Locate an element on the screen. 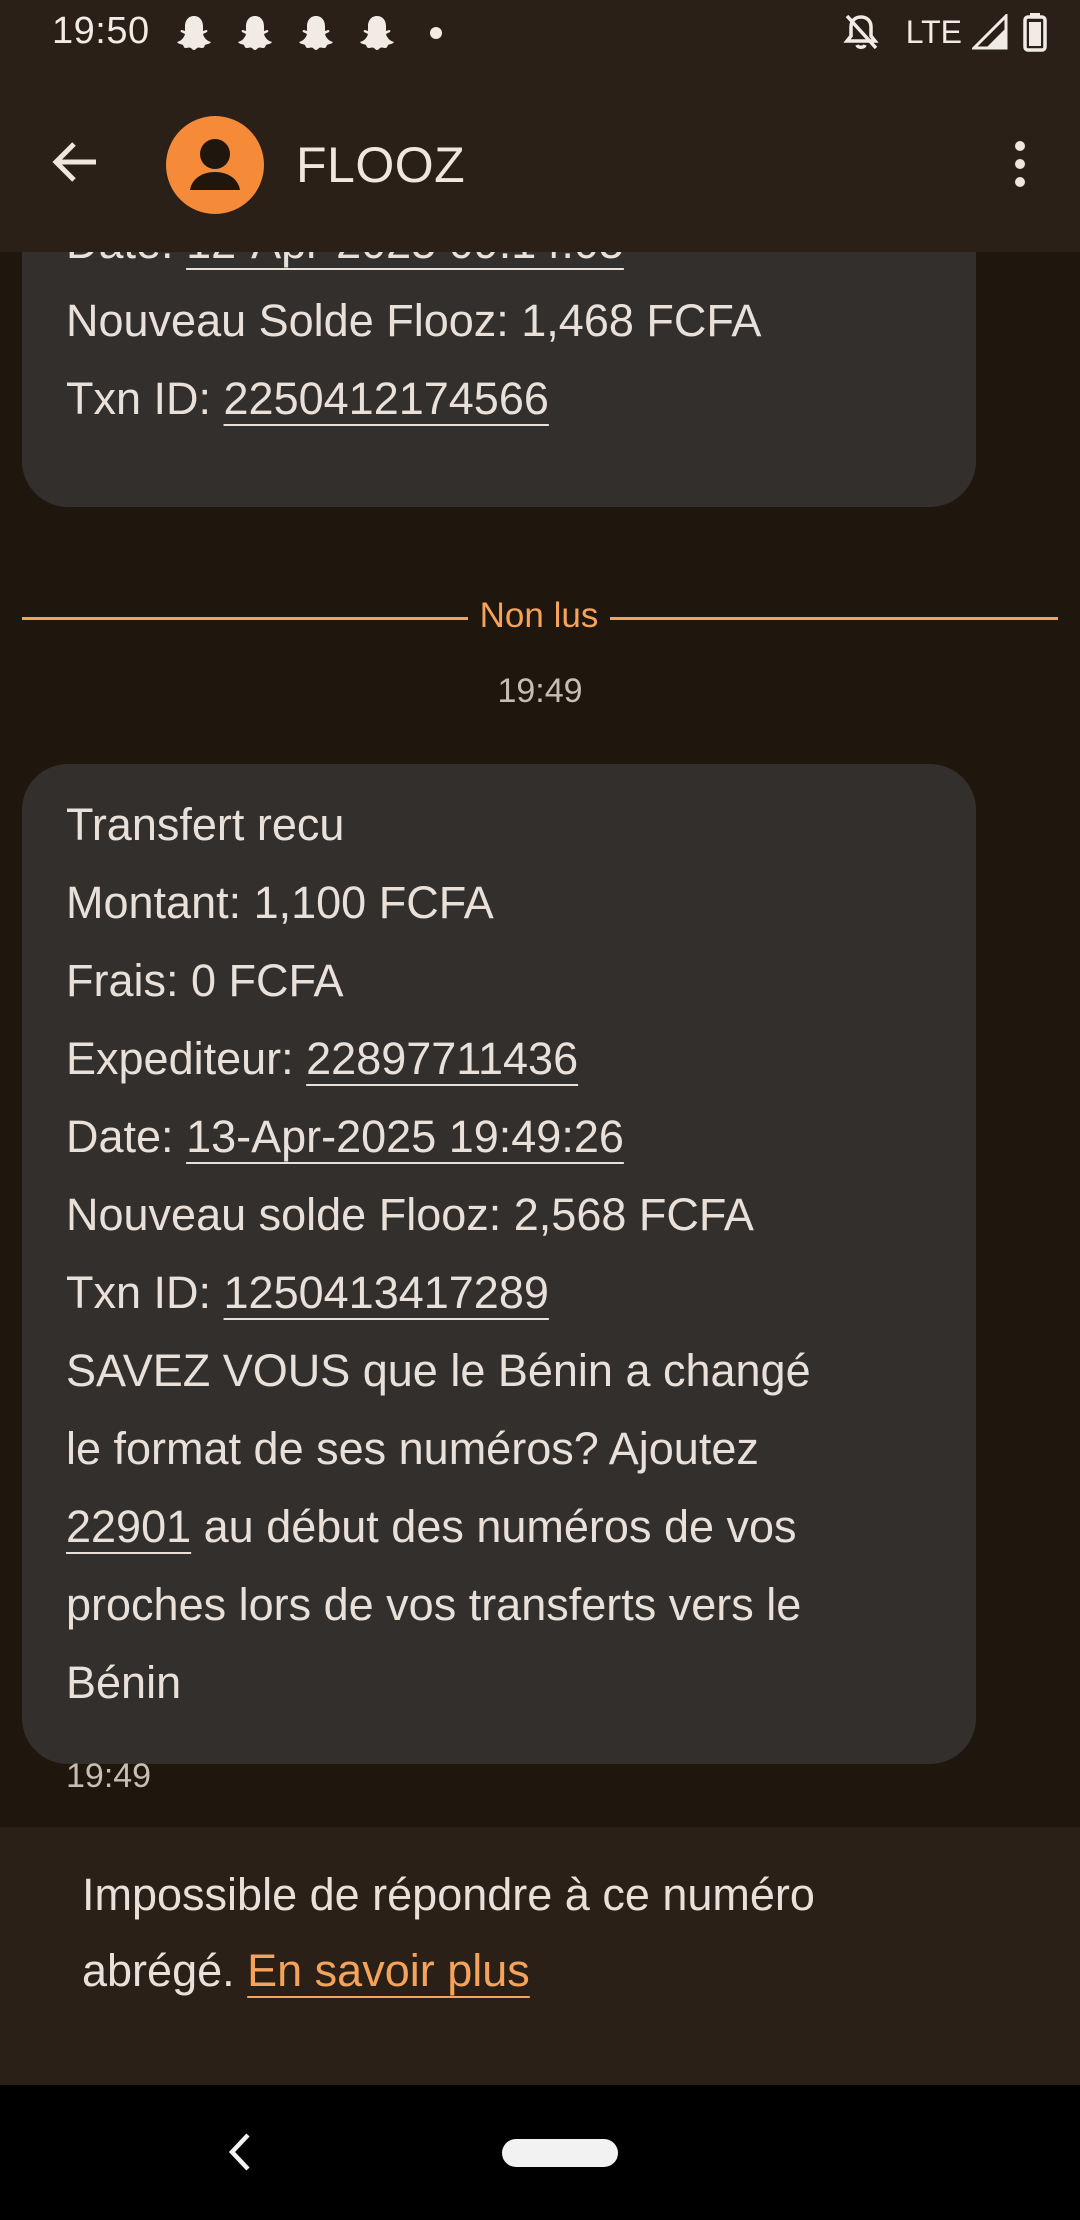 The width and height of the screenshot is (1080, 2220). message-line-txn: Txn ID: 1250413417289 is located at coordinates (499, 1293).